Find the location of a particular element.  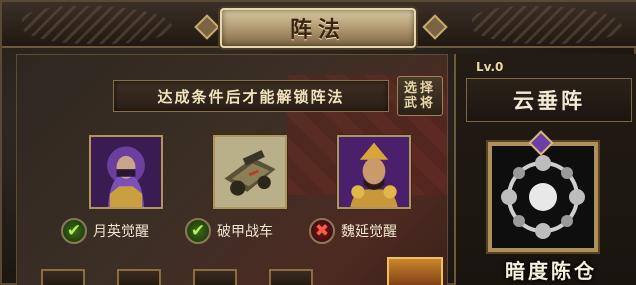

weiyan-portrait-icon is located at coordinates (374, 172).